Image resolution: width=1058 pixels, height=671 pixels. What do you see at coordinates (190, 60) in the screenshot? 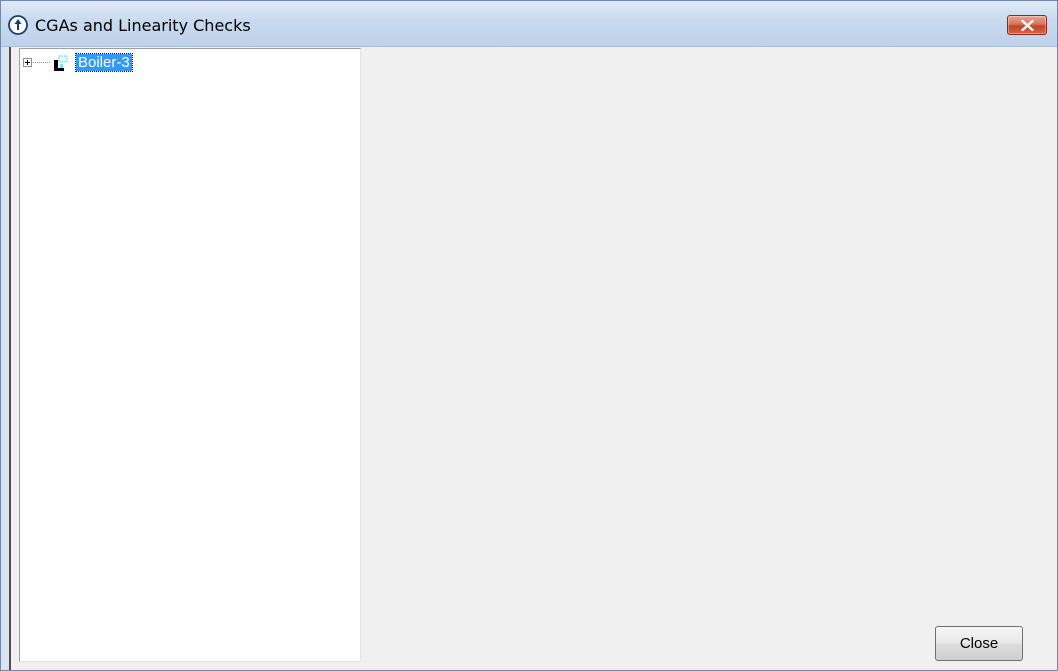
I see `tree-node-boiler: Boiler-3` at bounding box center [190, 60].